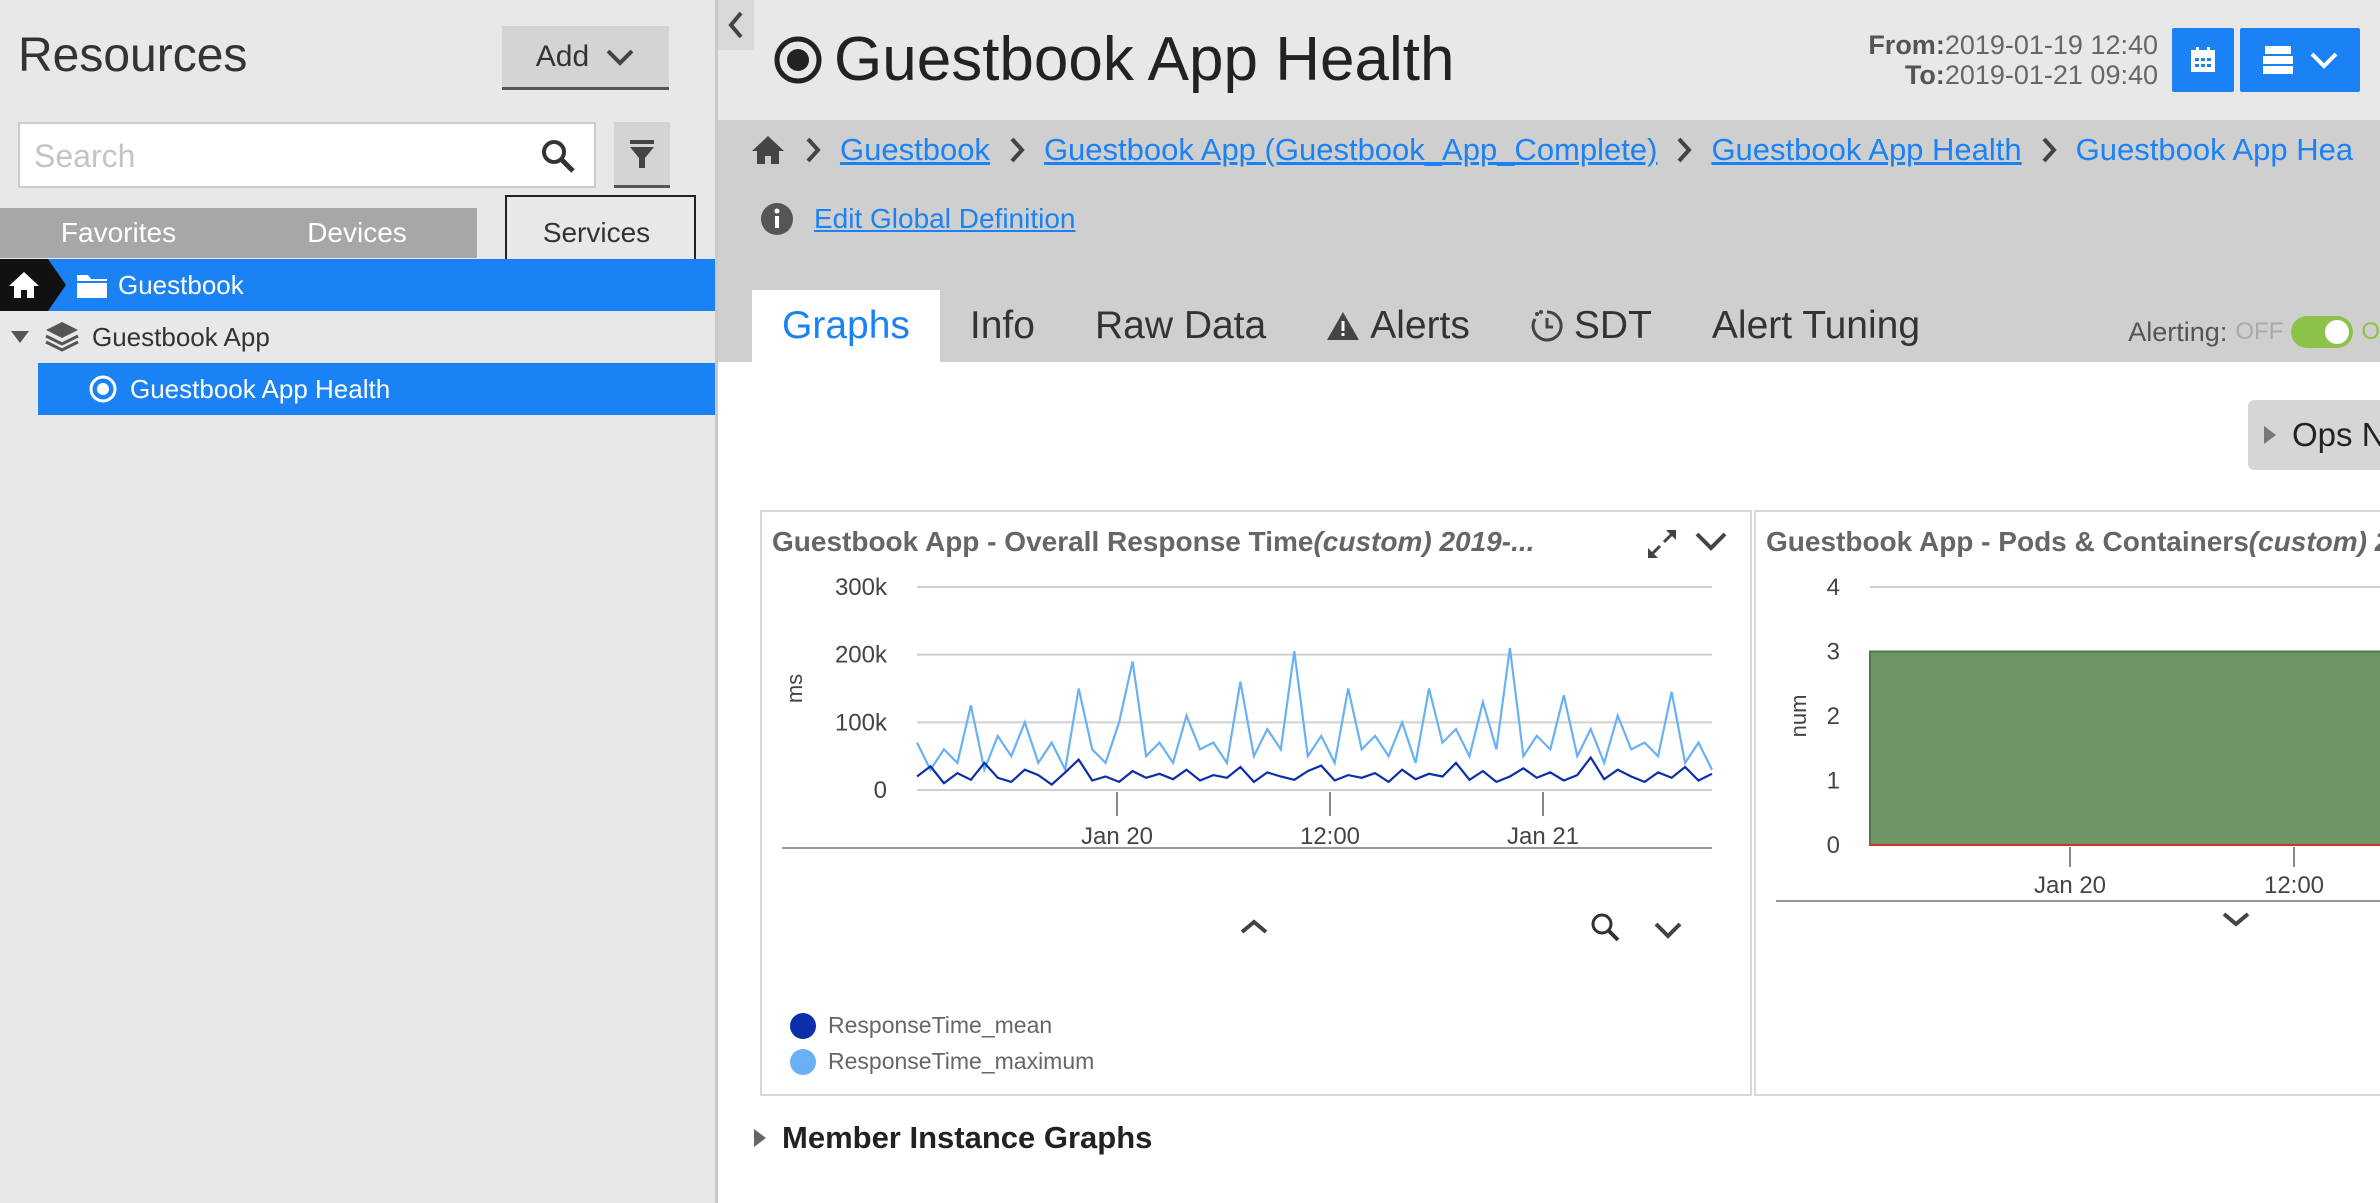 This screenshot has width=2380, height=1203. What do you see at coordinates (1017, 150) in the screenshot?
I see `chevron-right-icon` at bounding box center [1017, 150].